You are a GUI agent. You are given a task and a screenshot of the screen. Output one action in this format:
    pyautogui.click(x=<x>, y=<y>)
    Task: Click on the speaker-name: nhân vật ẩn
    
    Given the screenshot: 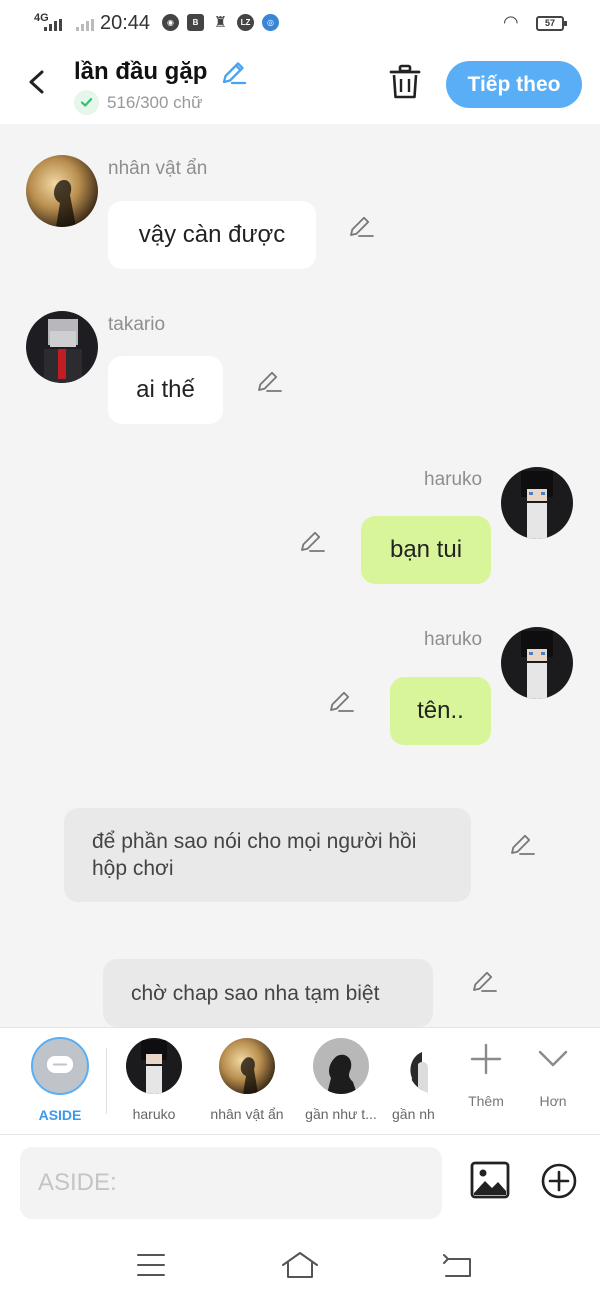 What is the action you would take?
    pyautogui.click(x=158, y=168)
    